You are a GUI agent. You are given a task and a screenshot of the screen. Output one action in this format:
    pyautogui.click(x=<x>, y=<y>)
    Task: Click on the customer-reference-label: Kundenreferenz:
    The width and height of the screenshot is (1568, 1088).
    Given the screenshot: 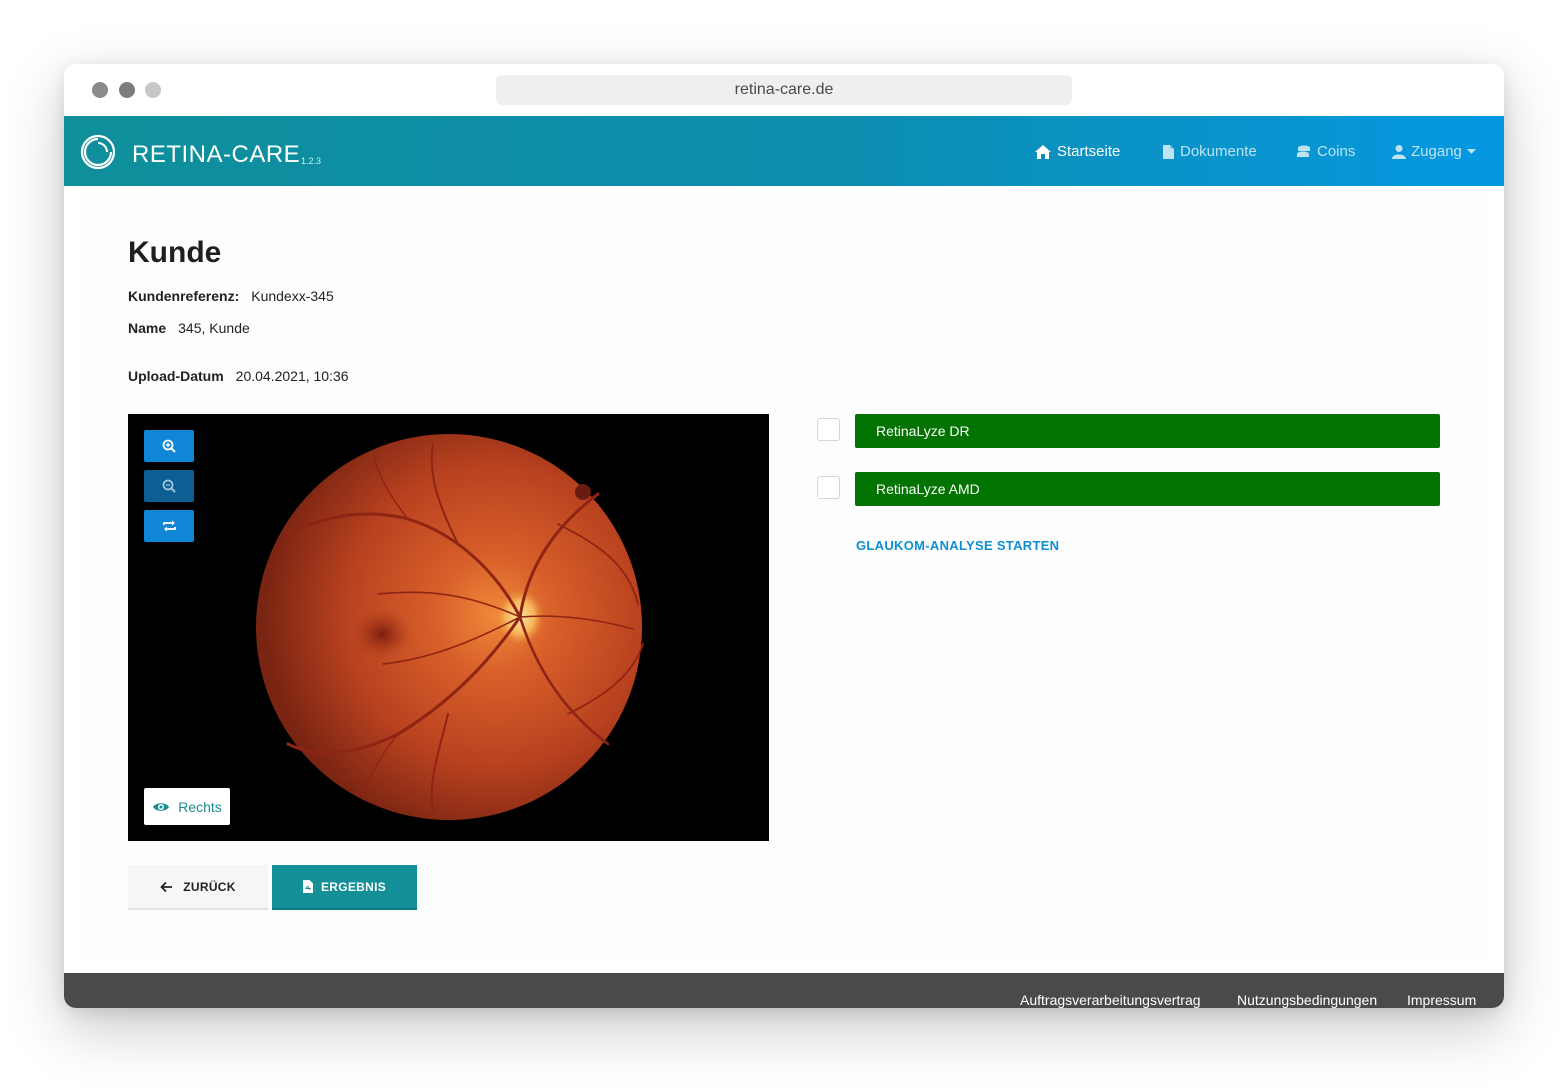 What is the action you would take?
    pyautogui.click(x=184, y=296)
    